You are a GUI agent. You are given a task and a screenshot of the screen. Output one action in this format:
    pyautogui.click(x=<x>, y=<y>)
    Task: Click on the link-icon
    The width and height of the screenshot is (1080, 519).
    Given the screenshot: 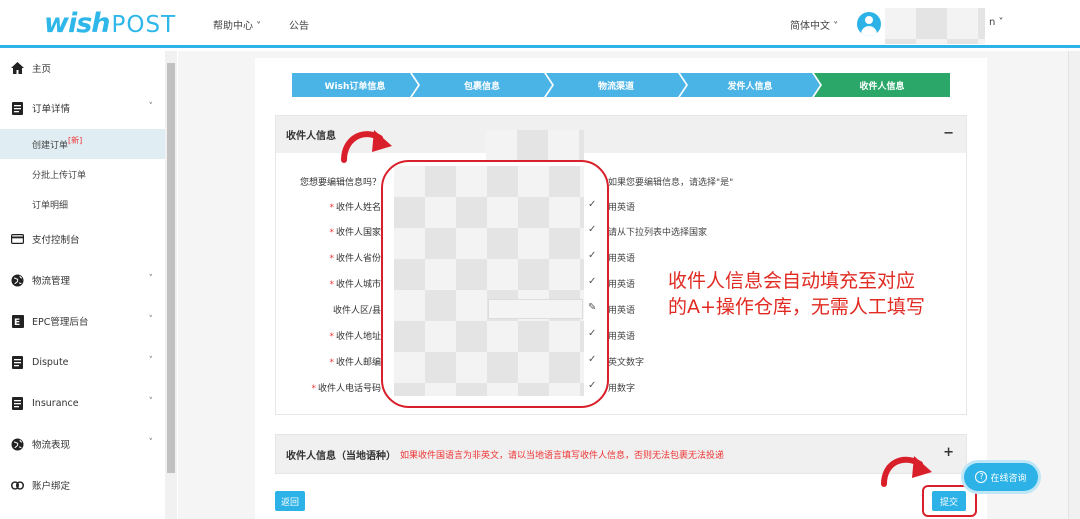 What is the action you would take?
    pyautogui.click(x=17, y=485)
    